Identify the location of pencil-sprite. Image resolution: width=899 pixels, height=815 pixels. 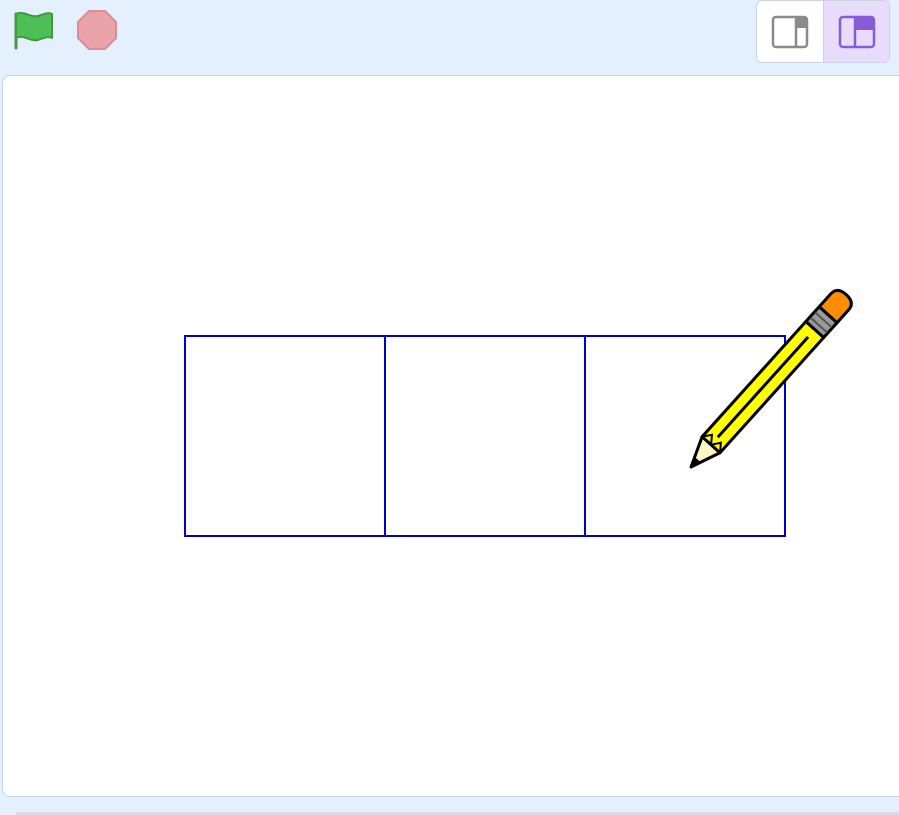
(768, 381).